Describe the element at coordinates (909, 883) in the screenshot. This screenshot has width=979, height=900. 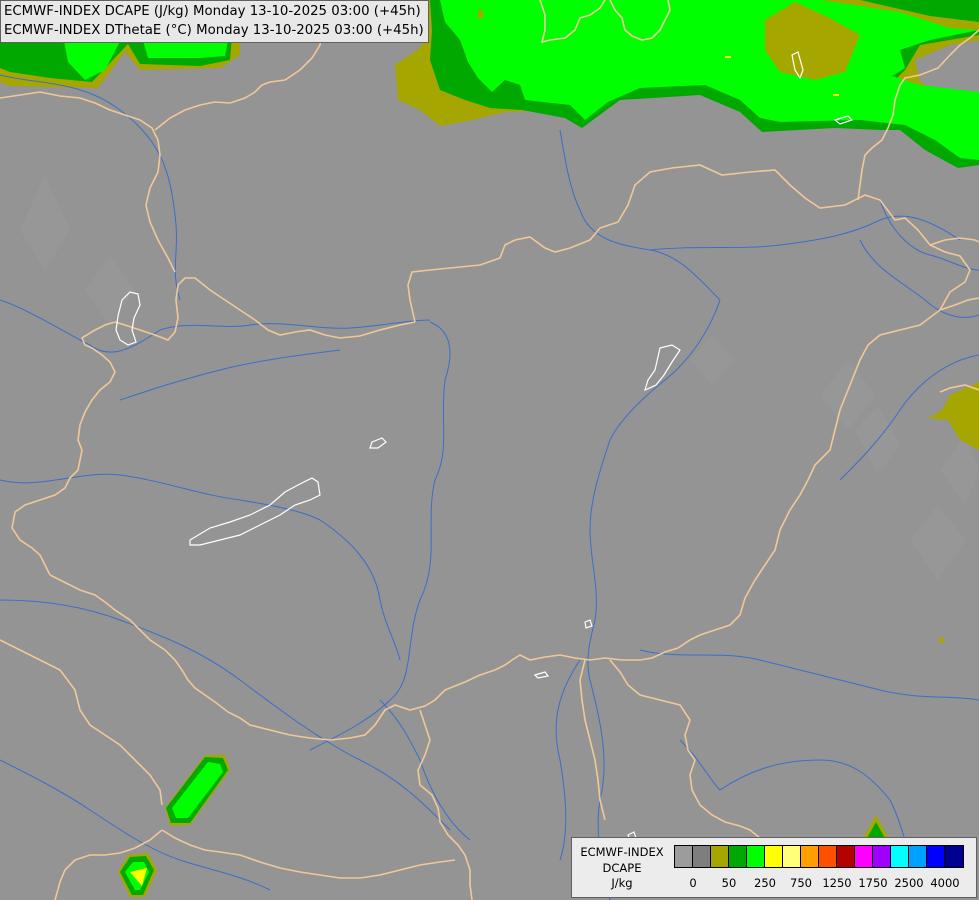
I see `legend-tick-label: 2500` at that location.